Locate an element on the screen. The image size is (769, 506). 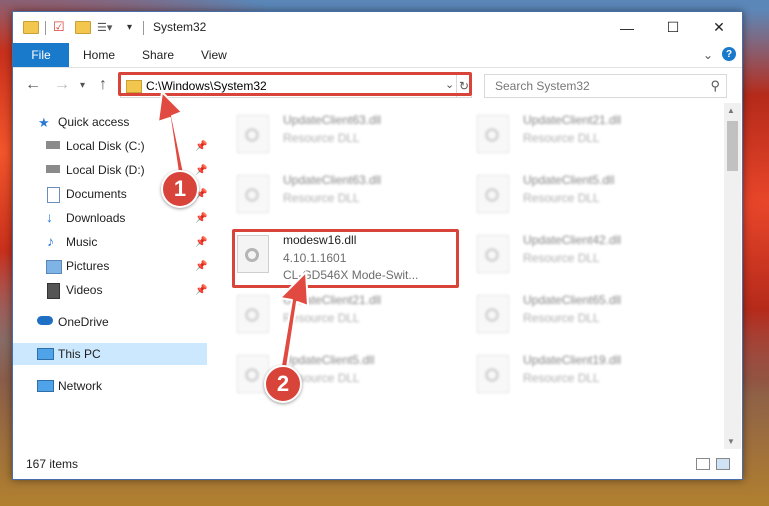
annotation-arrows is located at coordinates (233, 233).